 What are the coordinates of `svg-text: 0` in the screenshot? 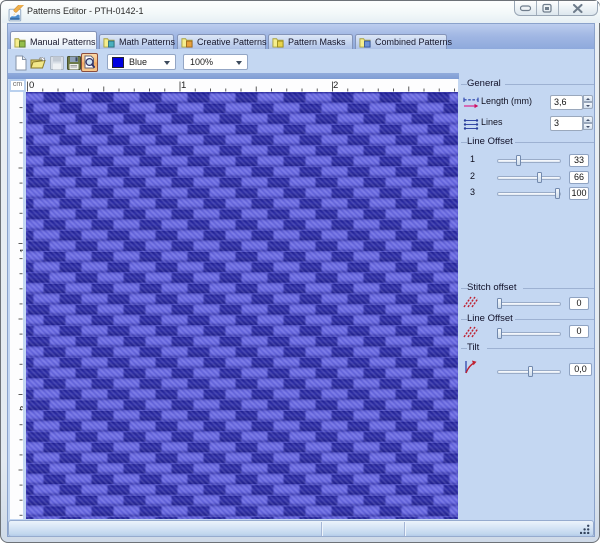 It's located at (31, 85).